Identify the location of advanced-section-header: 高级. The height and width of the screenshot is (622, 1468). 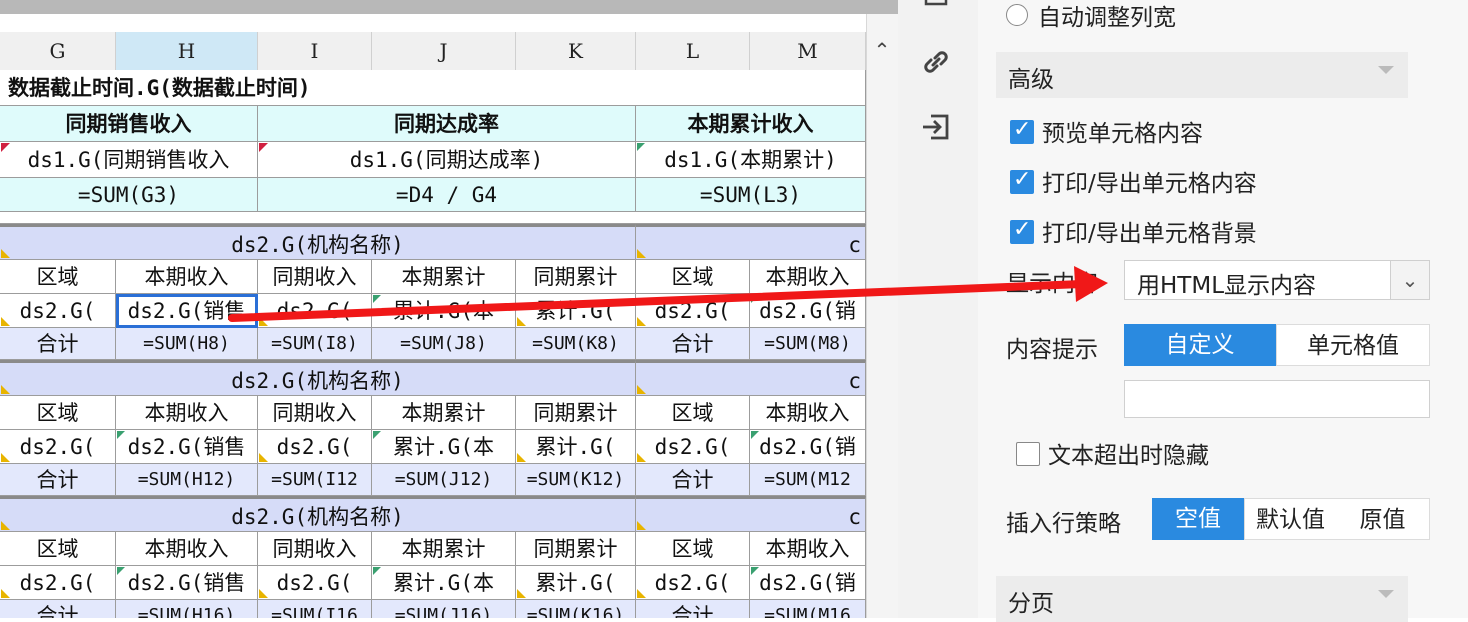
(1202, 75).